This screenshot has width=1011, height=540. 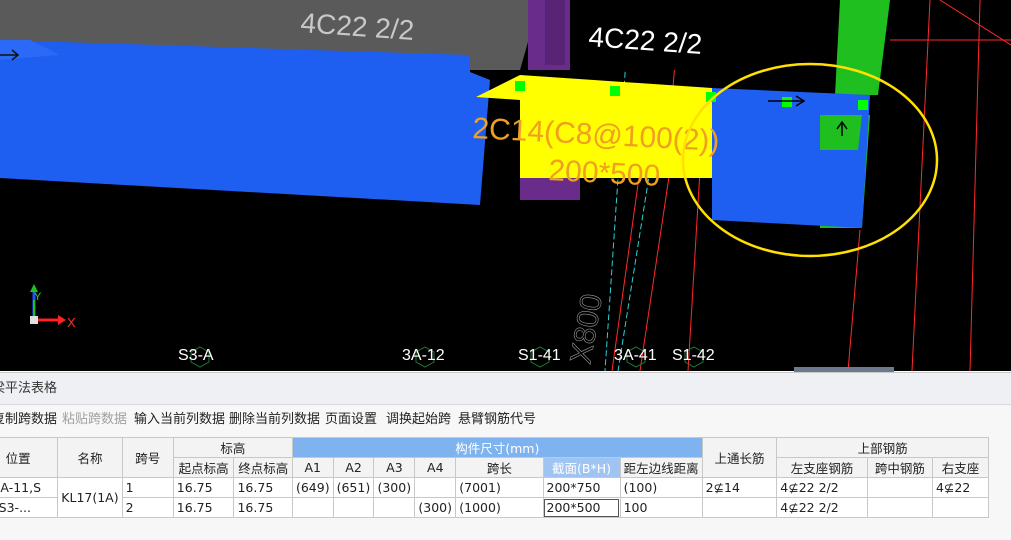 What do you see at coordinates (353, 467) in the screenshot?
I see `header-a2: A2` at bounding box center [353, 467].